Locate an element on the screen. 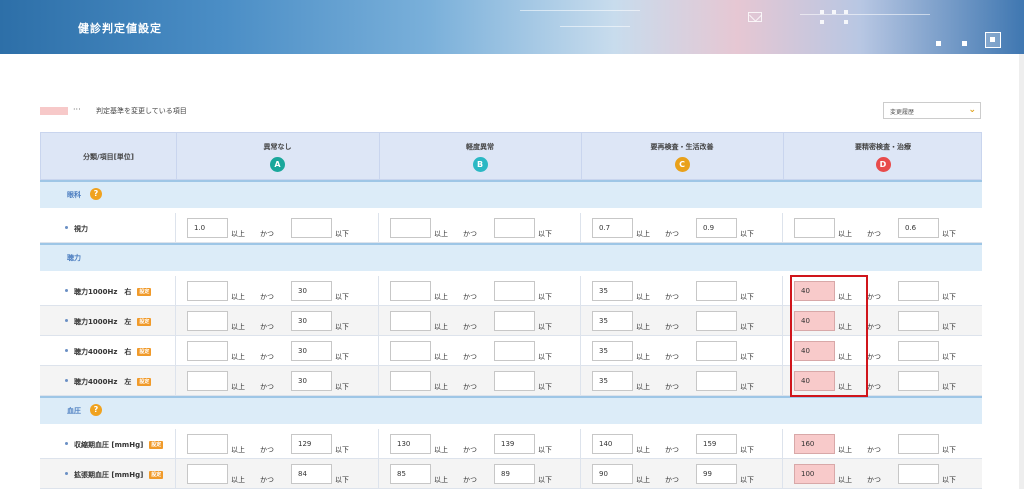  section-label: 眼科 is located at coordinates (74, 195).